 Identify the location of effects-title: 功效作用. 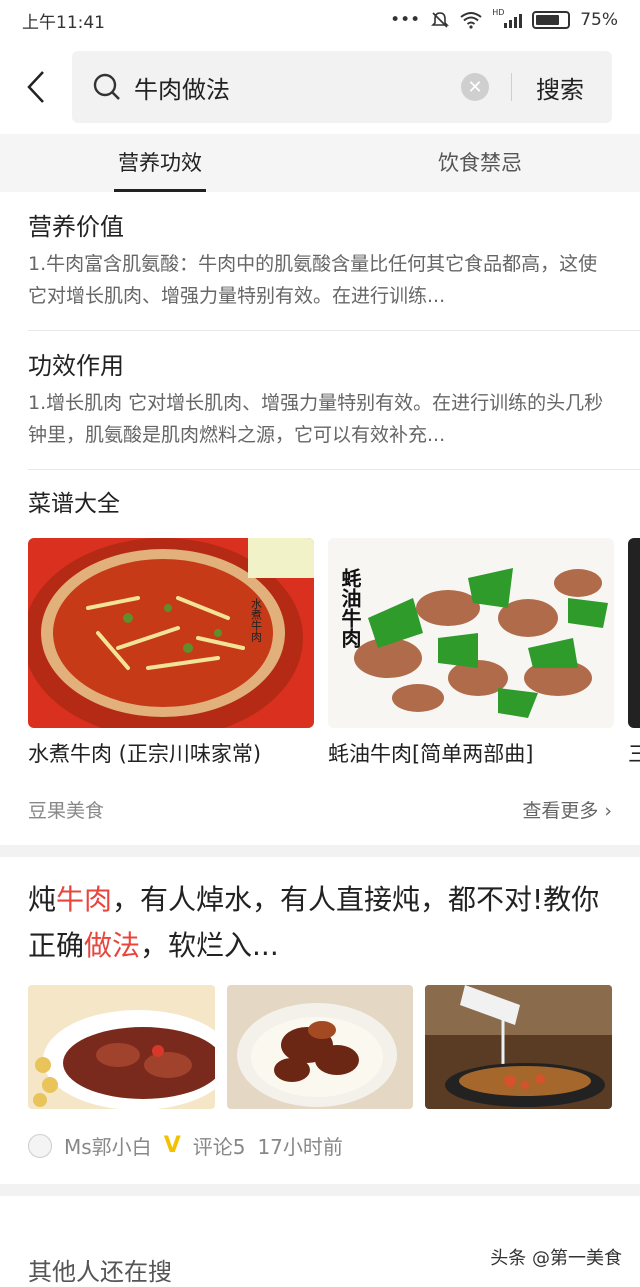
(76, 366).